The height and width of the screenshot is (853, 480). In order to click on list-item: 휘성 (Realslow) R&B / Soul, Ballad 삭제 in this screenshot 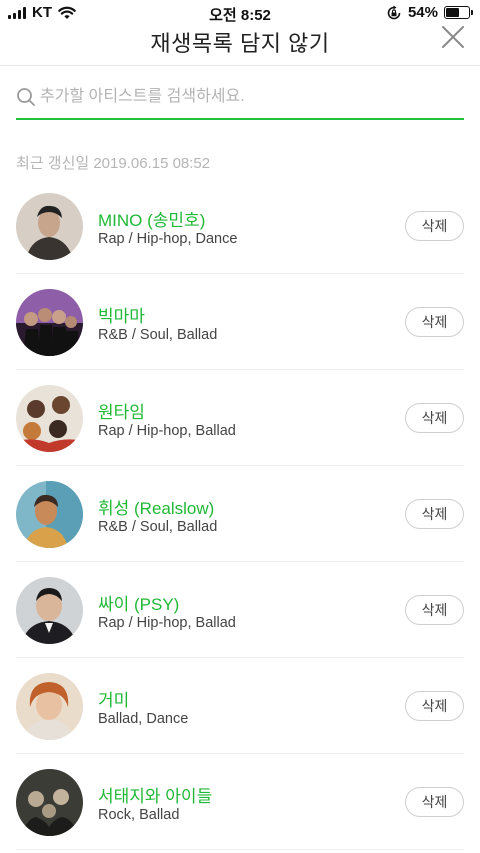, I will do `click(240, 514)`.